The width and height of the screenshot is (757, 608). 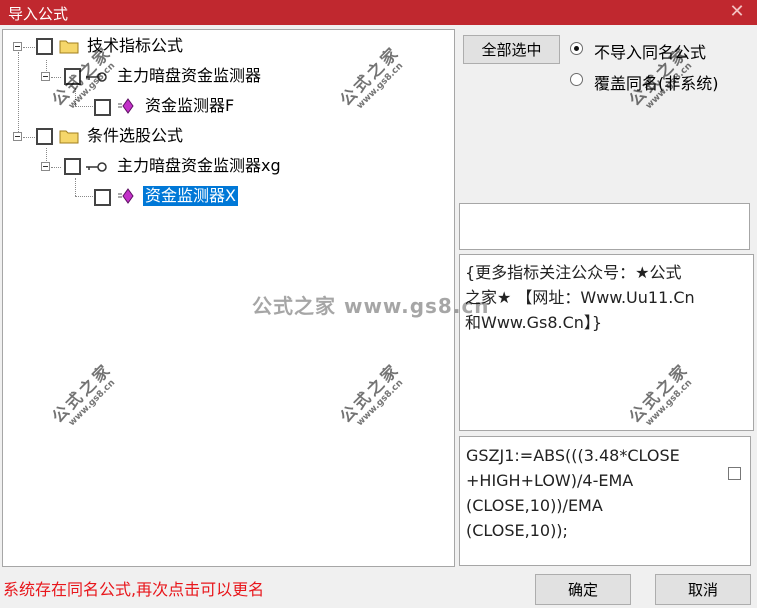 What do you see at coordinates (737, 12) in the screenshot?
I see `close-button: ✕` at bounding box center [737, 12].